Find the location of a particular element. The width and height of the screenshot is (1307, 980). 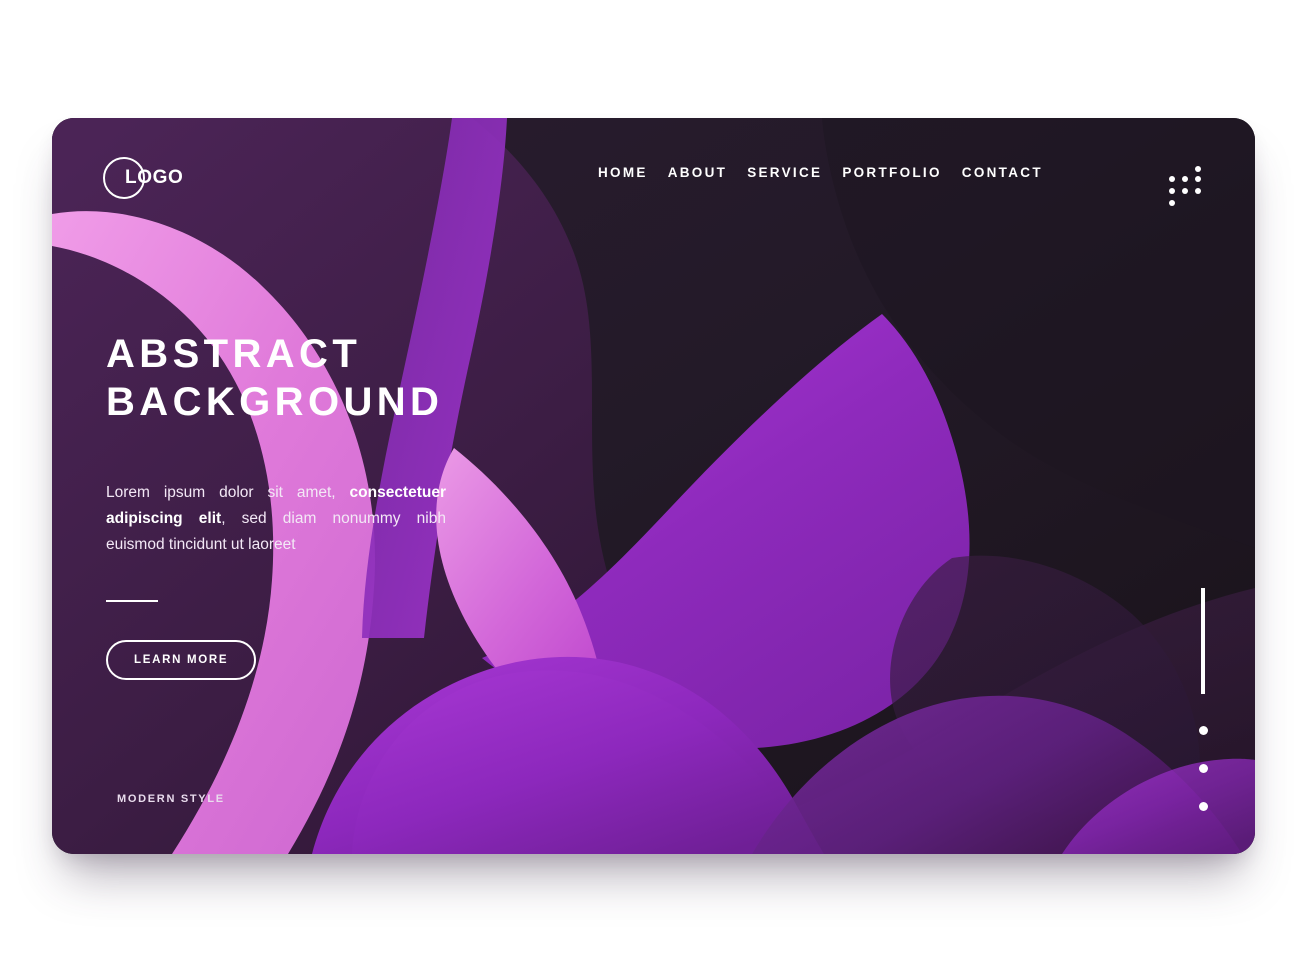

main-navigation: HOME ABOUT SERVICE PORTFOLIO CONTACT is located at coordinates (820, 172).